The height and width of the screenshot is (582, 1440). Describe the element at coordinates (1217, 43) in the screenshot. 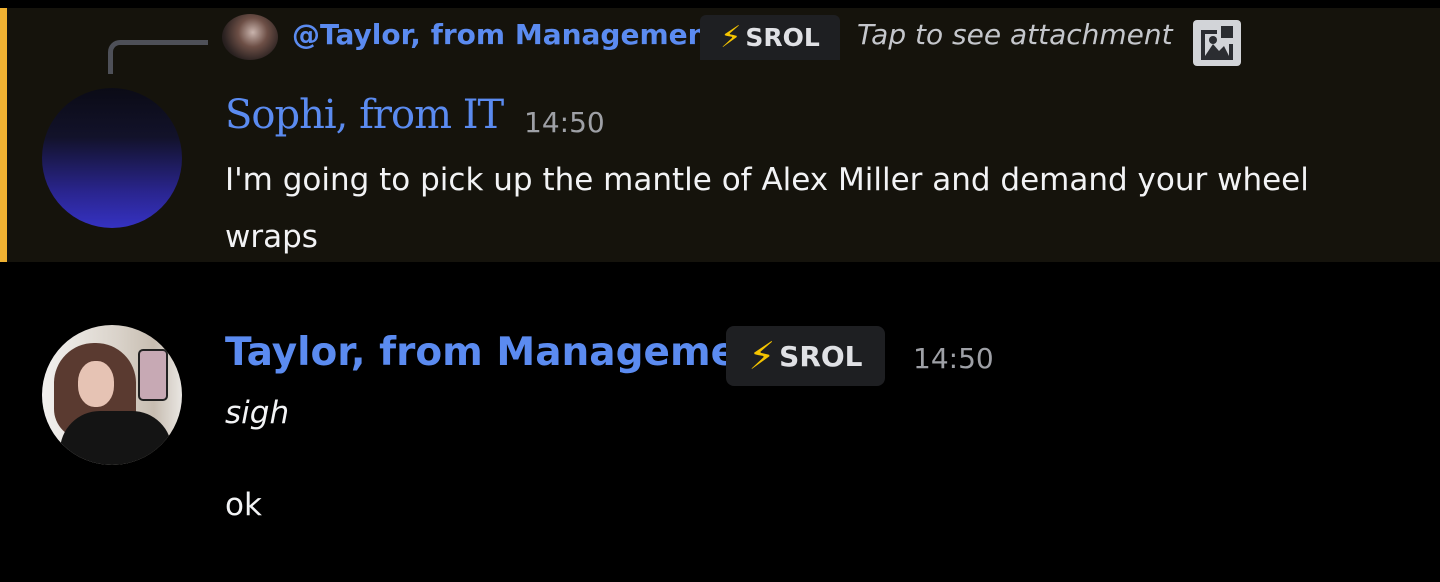

I see `image-icon` at that location.